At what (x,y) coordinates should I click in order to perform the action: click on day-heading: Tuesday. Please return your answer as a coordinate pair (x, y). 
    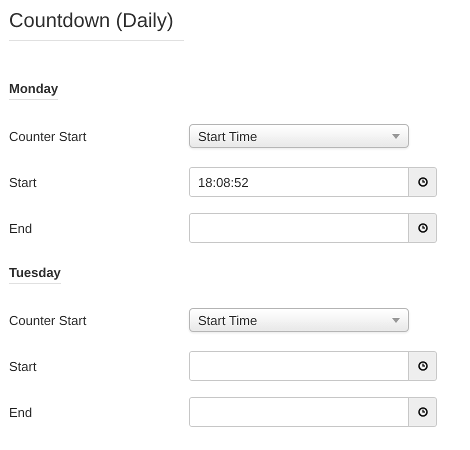
    Looking at the image, I should click on (35, 274).